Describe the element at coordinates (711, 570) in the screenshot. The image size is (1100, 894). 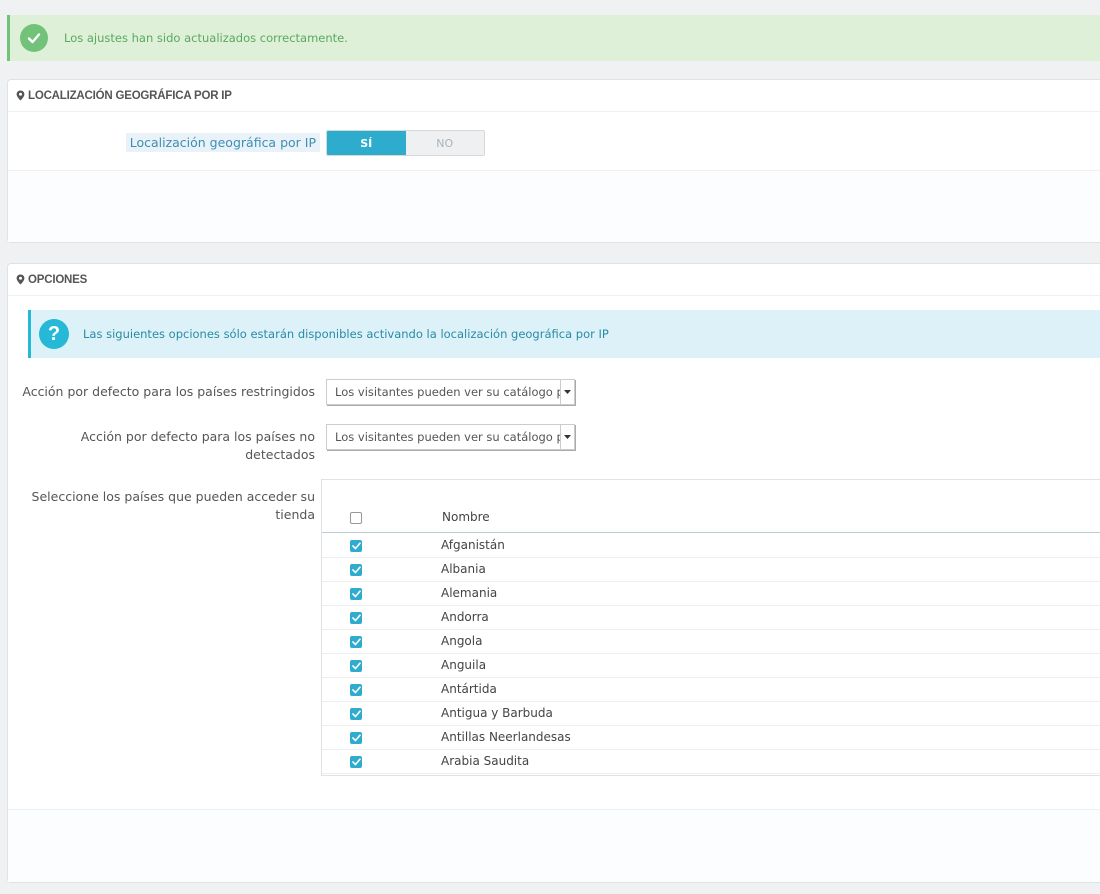
I see `table-row: Albania` at that location.